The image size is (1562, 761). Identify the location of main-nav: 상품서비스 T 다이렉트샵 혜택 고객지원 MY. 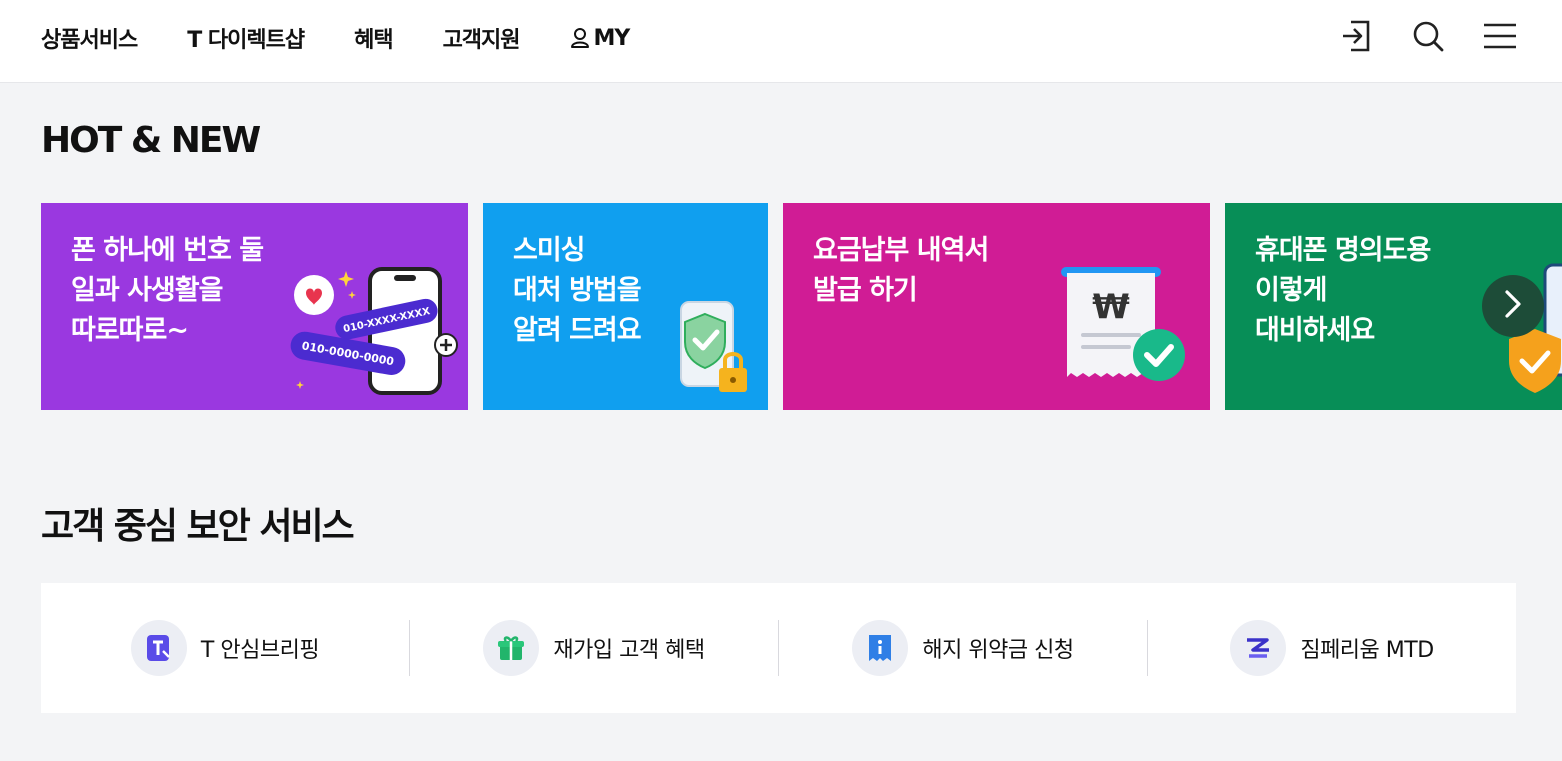
(360, 38).